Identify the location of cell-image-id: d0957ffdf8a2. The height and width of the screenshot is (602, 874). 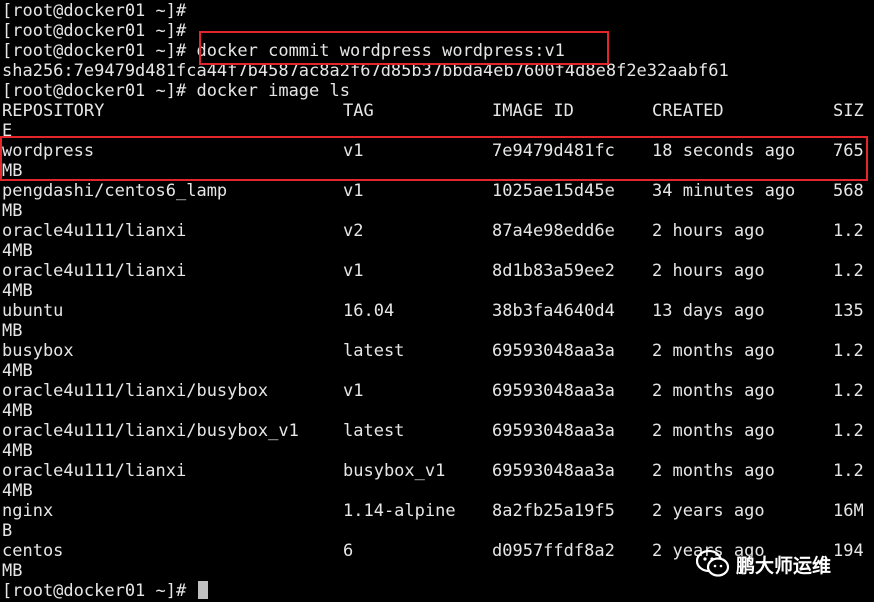
(553, 551).